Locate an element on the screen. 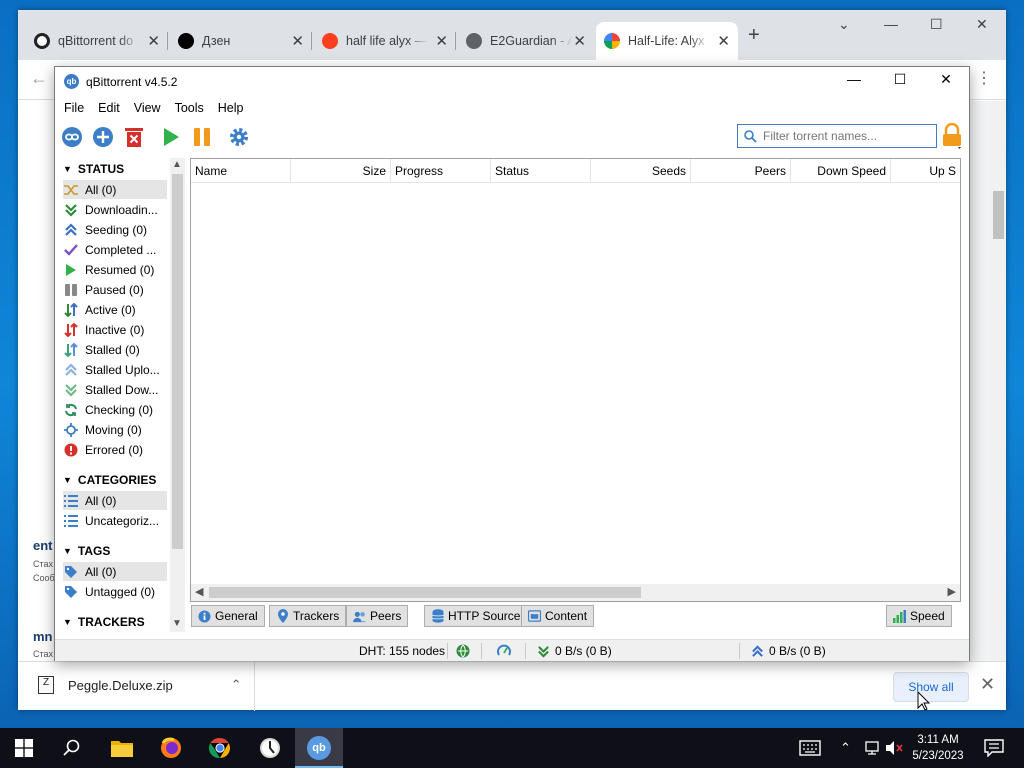 Image resolution: width=1024 pixels, height=768 pixels. column-name: Name is located at coordinates (241, 171).